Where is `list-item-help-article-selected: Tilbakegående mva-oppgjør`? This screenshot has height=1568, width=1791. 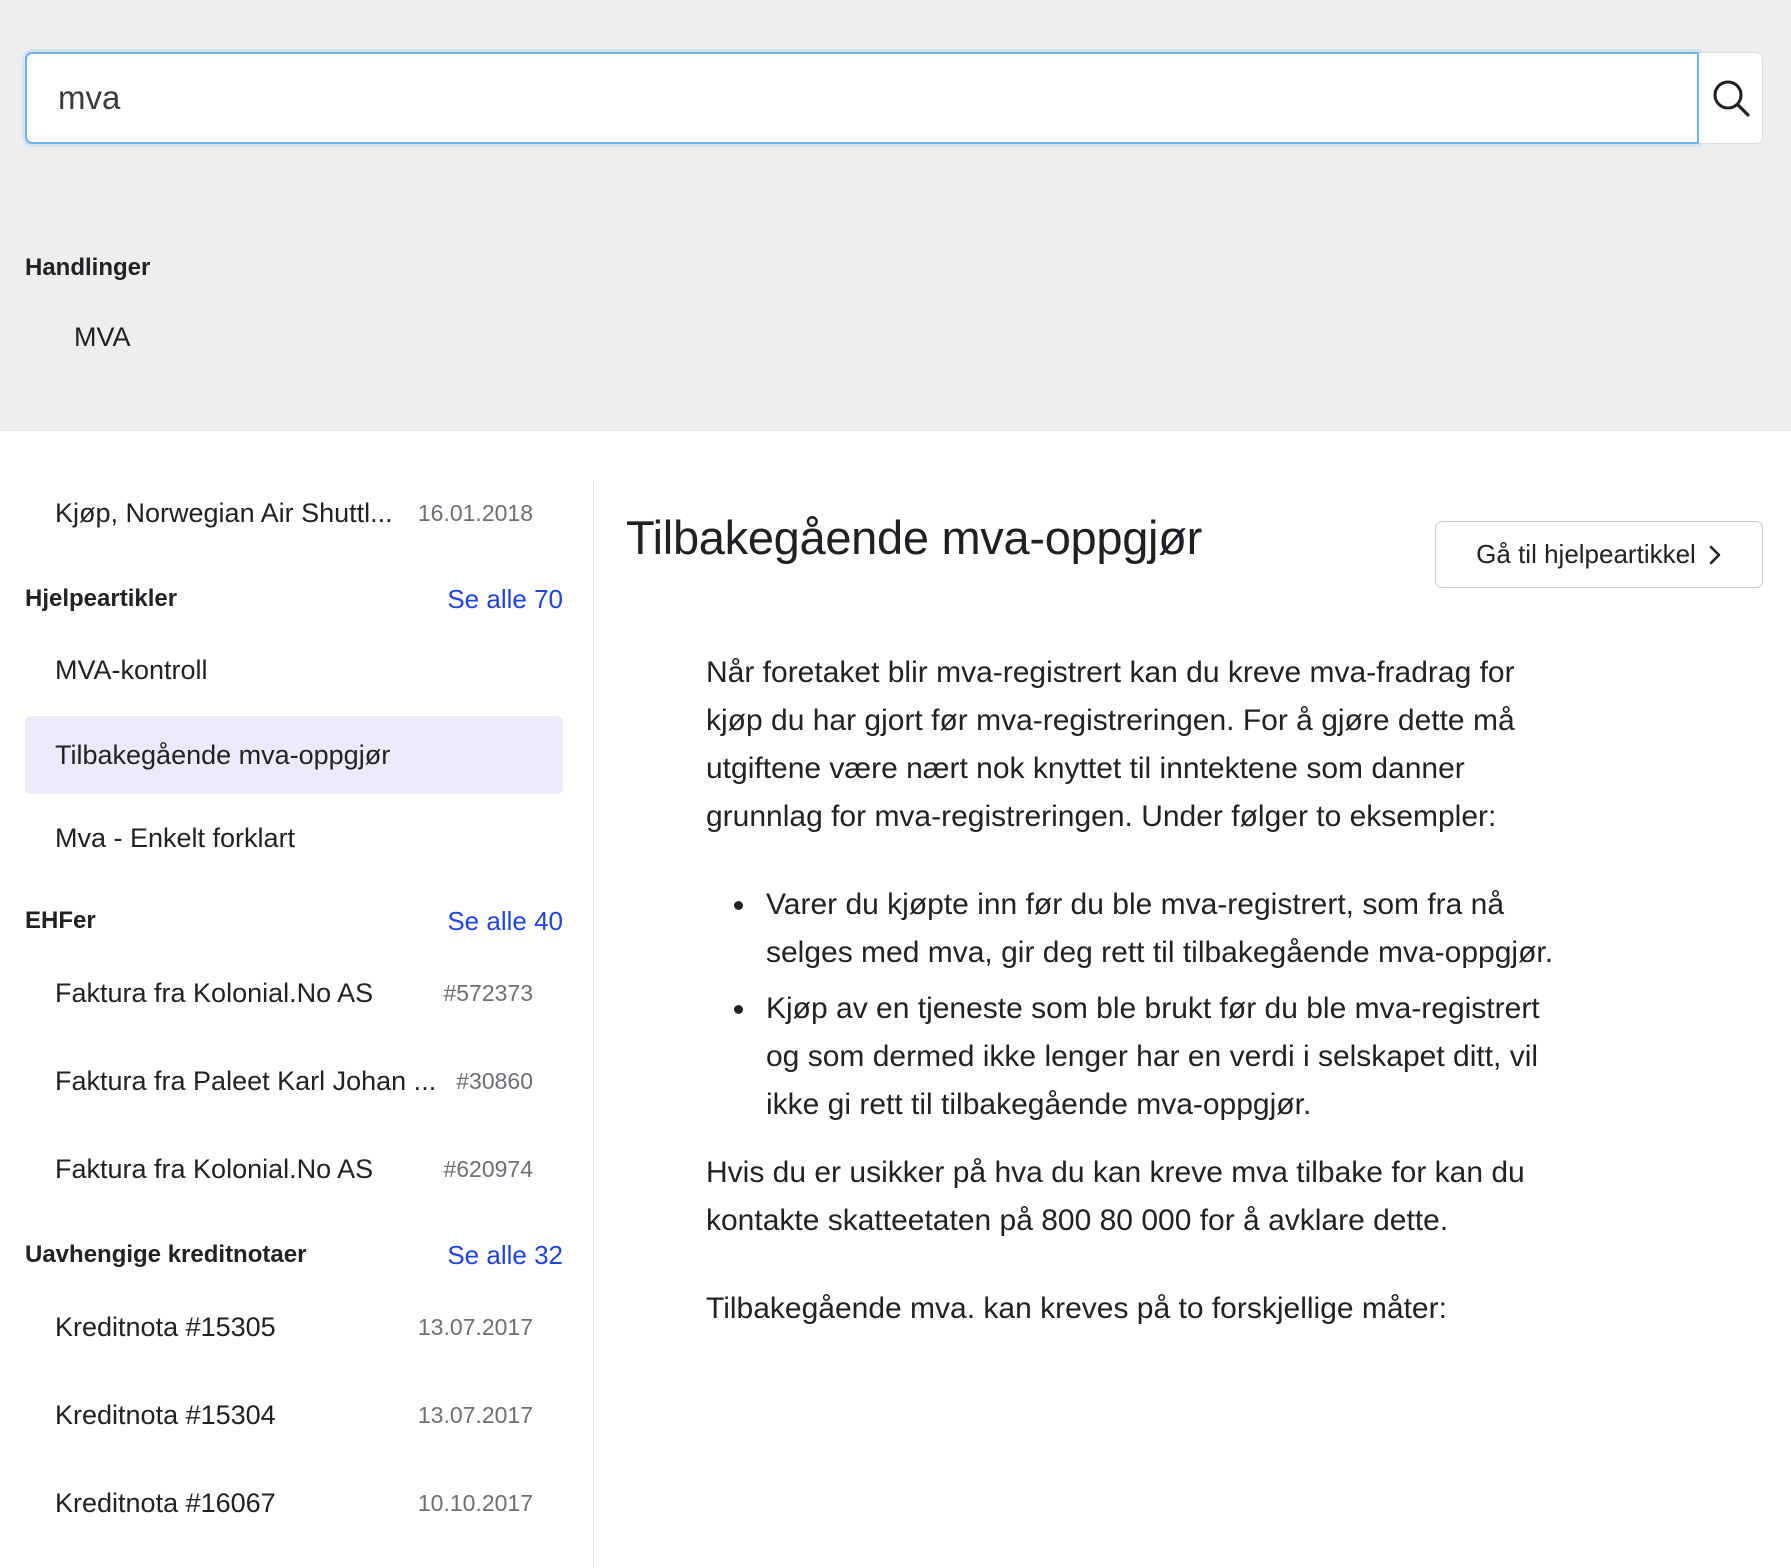
list-item-help-article-selected: Tilbakegående mva-oppgjør is located at coordinates (294, 755).